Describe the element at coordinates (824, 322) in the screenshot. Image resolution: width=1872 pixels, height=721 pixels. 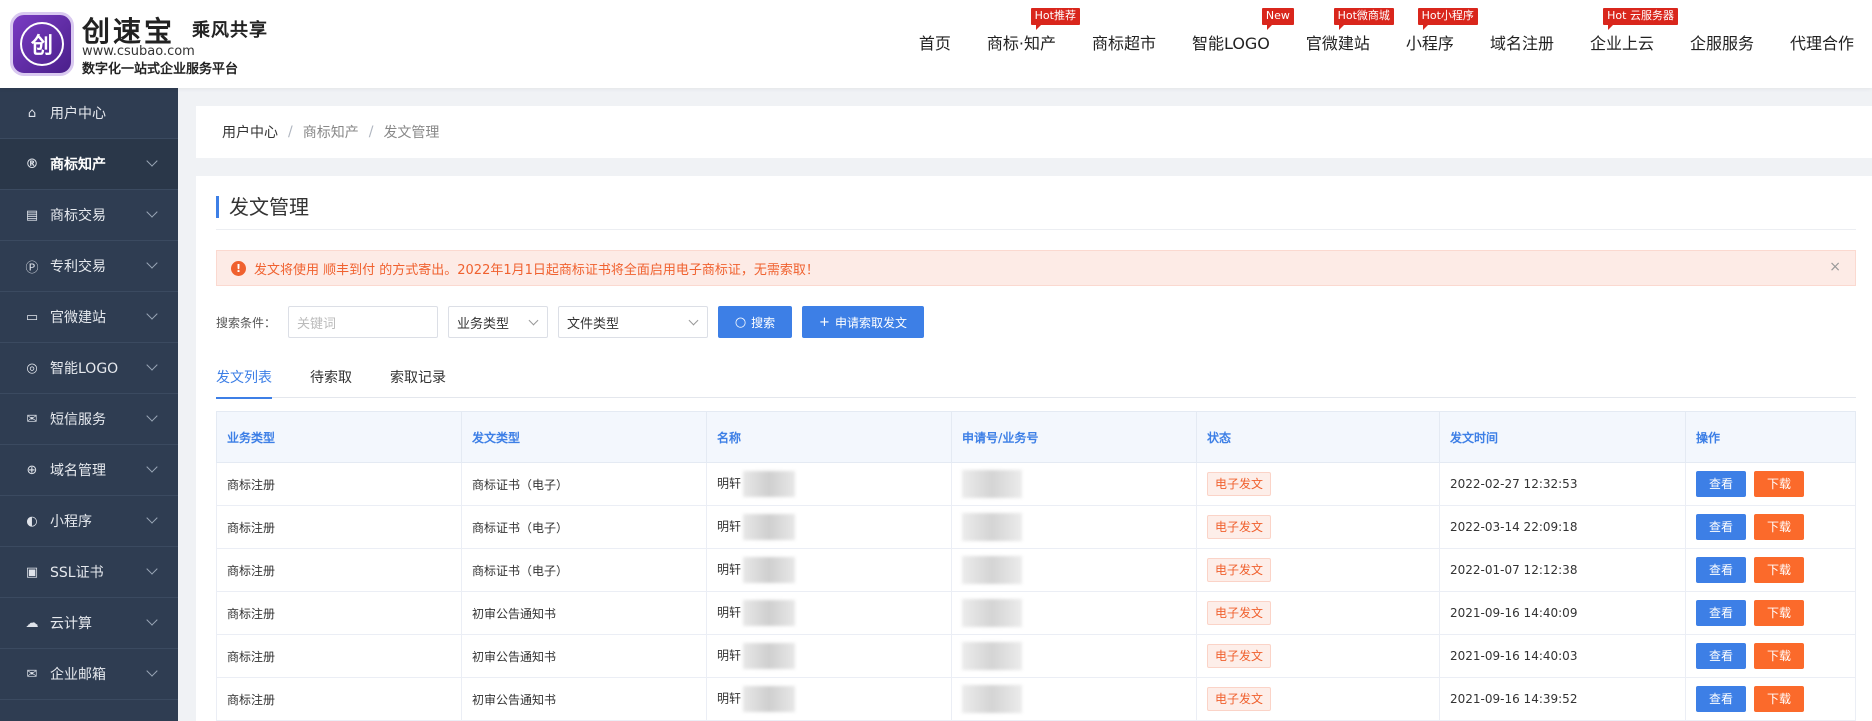
I see `plus-icon: +` at that location.